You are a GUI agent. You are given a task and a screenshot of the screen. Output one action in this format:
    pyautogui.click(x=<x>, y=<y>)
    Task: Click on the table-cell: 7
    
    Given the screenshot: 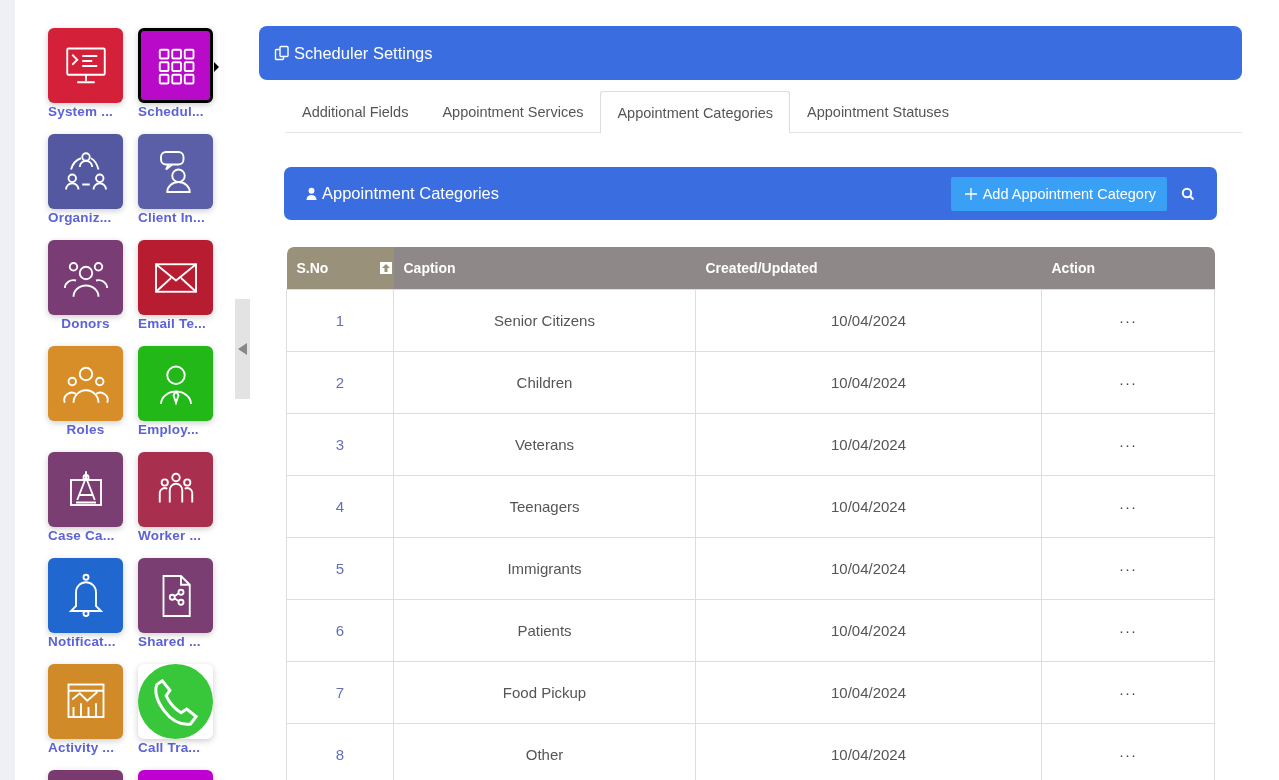 What is the action you would take?
    pyautogui.click(x=340, y=692)
    